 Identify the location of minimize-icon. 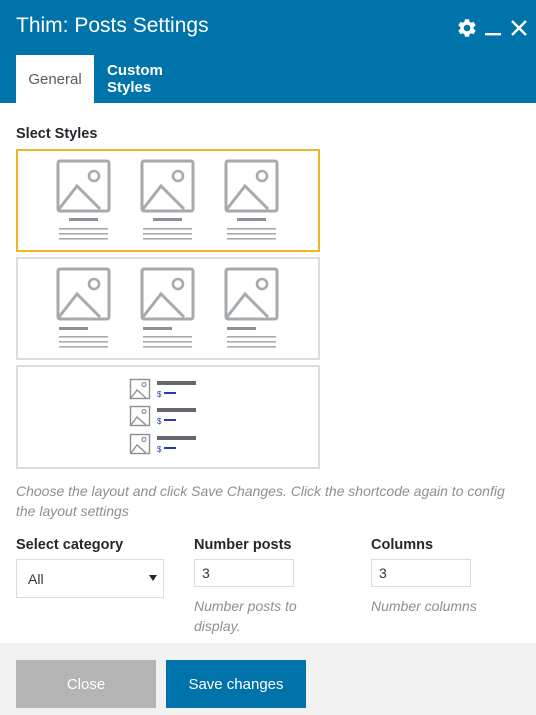
(493, 28).